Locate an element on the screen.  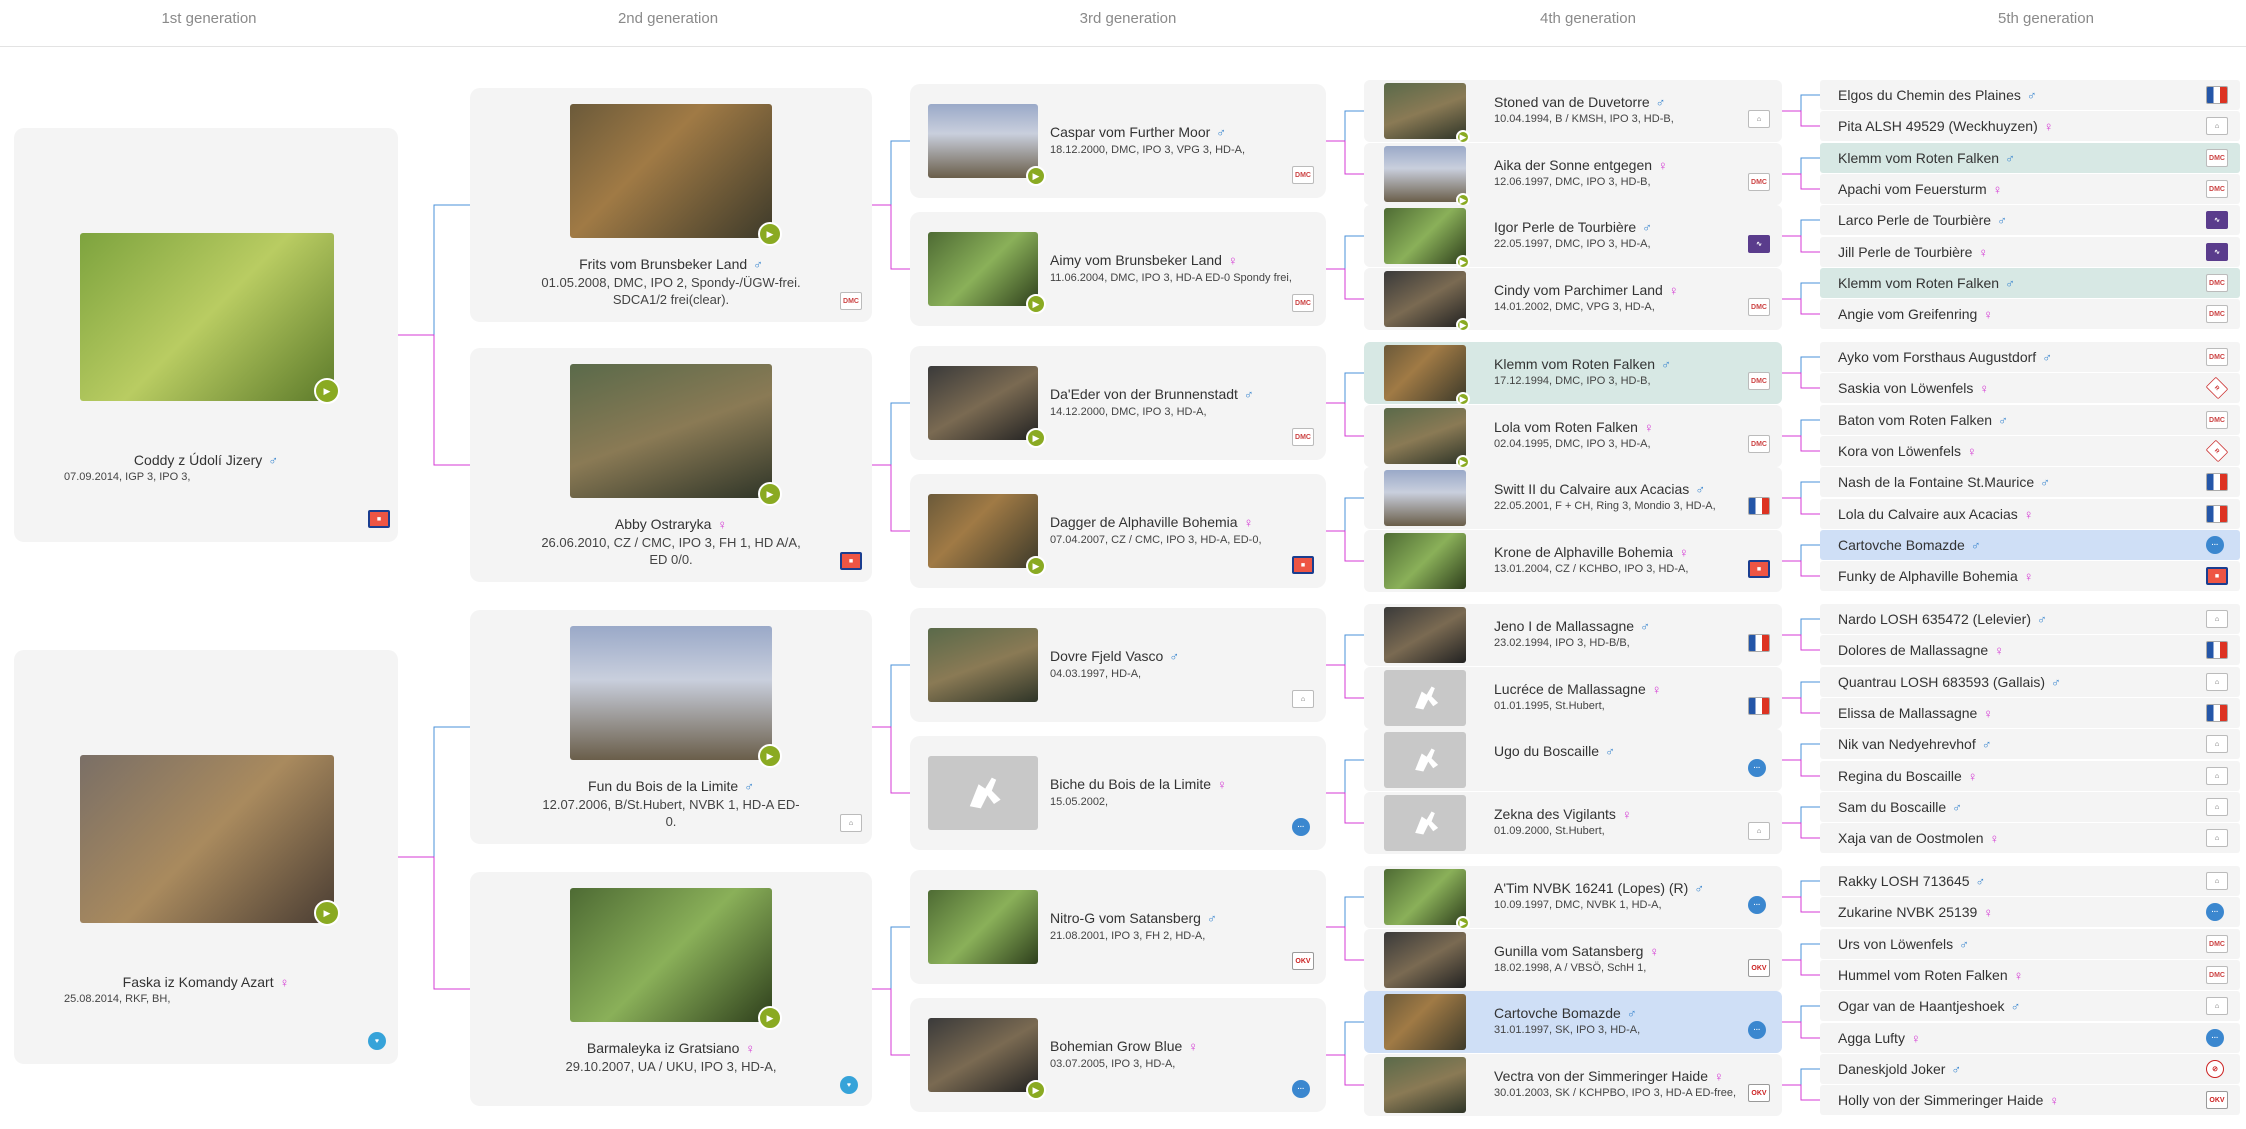
pedigree-card-gen5: Funky de Alphaville Bohemia ♀ ■ is located at coordinates (2030, 576).